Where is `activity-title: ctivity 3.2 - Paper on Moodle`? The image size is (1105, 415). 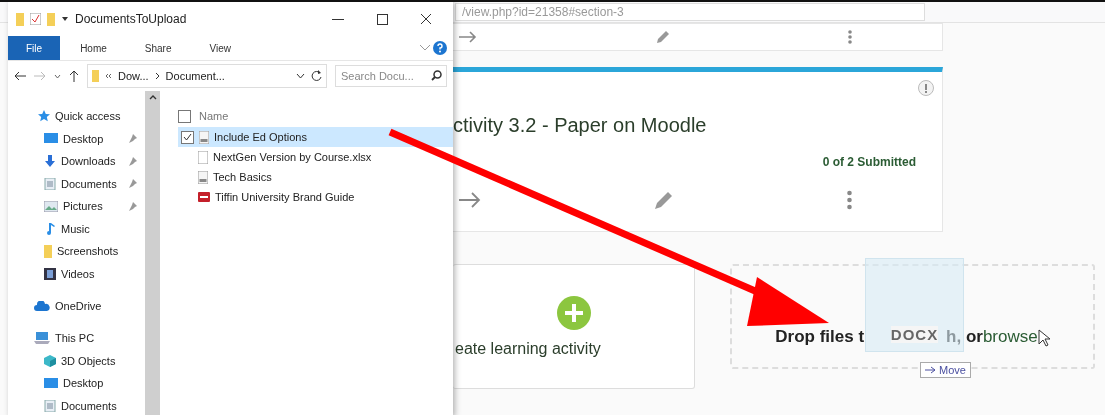
activity-title: ctivity 3.2 - Paper on Moodle is located at coordinates (580, 125).